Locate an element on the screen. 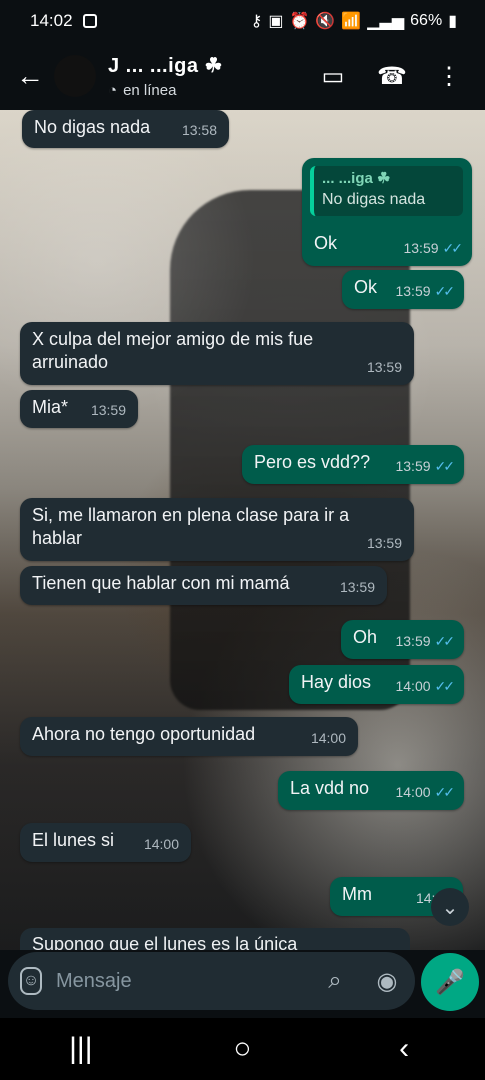 This screenshot has width=485, height=1080. contact-name: J ... ...iga ☘ is located at coordinates (165, 66).